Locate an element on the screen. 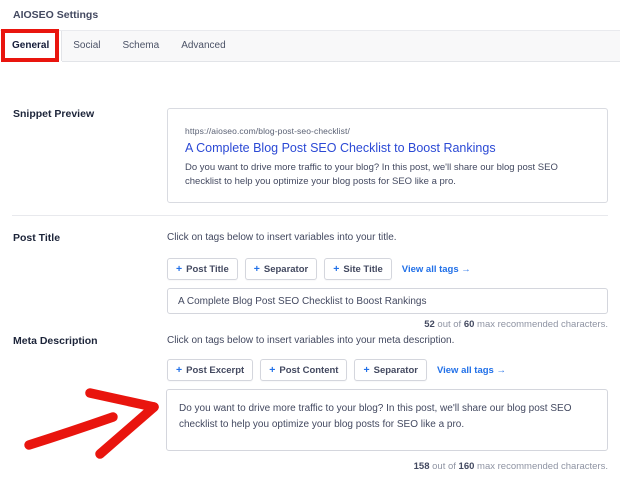  tab-schema: Schema is located at coordinates (141, 46).